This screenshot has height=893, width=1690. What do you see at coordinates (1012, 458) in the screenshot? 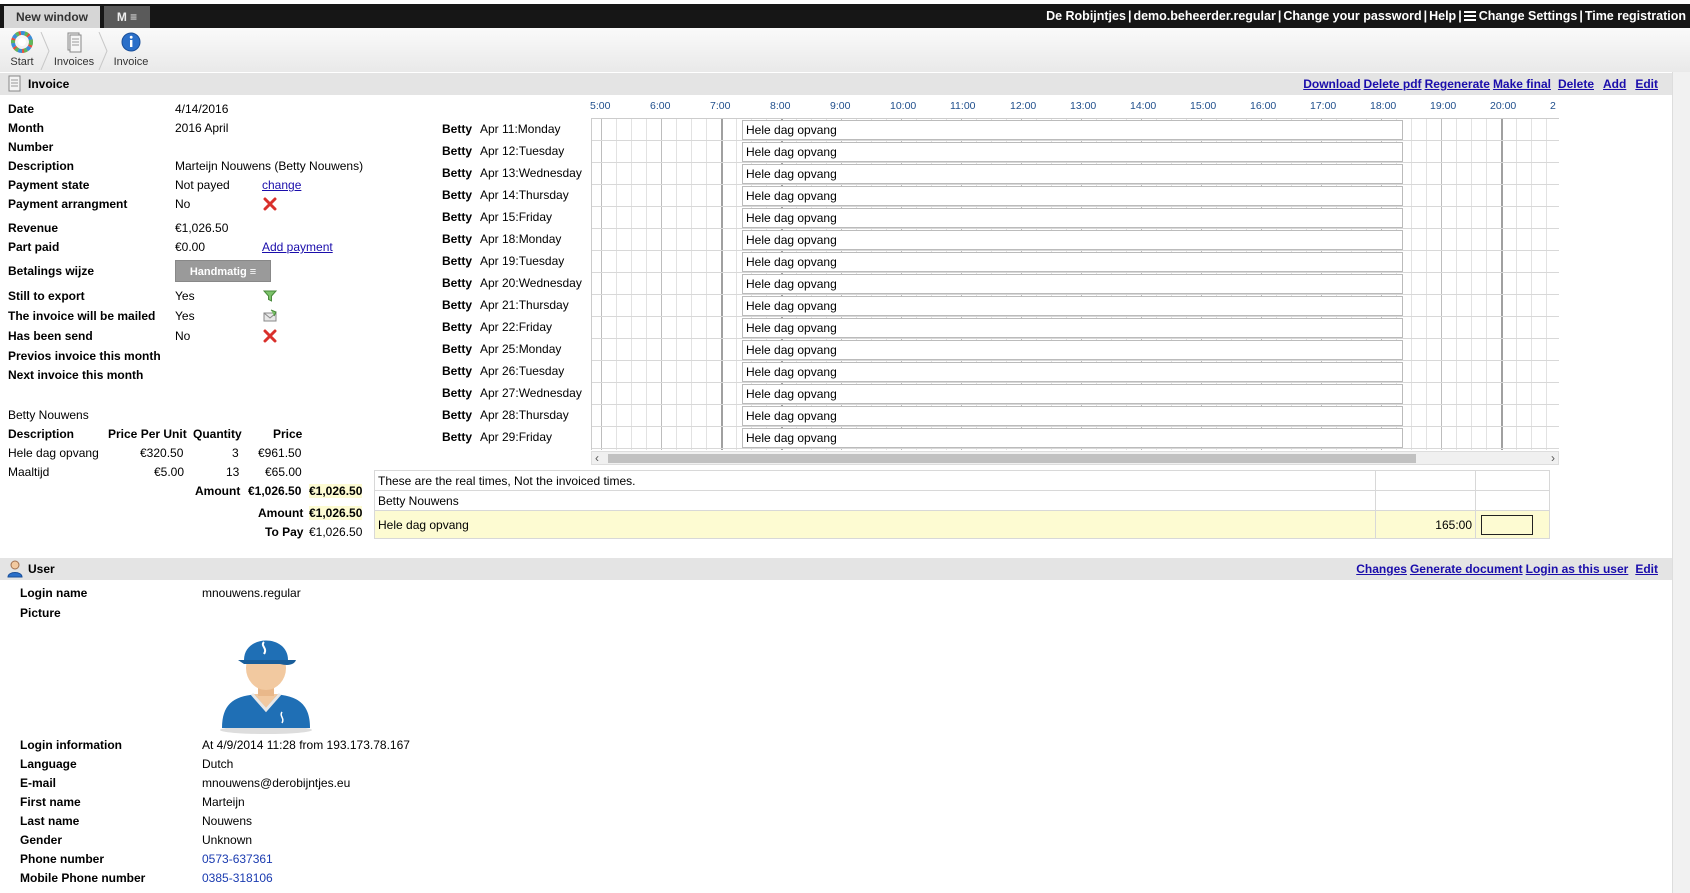
I see `scrollbar-thumb` at bounding box center [1012, 458].